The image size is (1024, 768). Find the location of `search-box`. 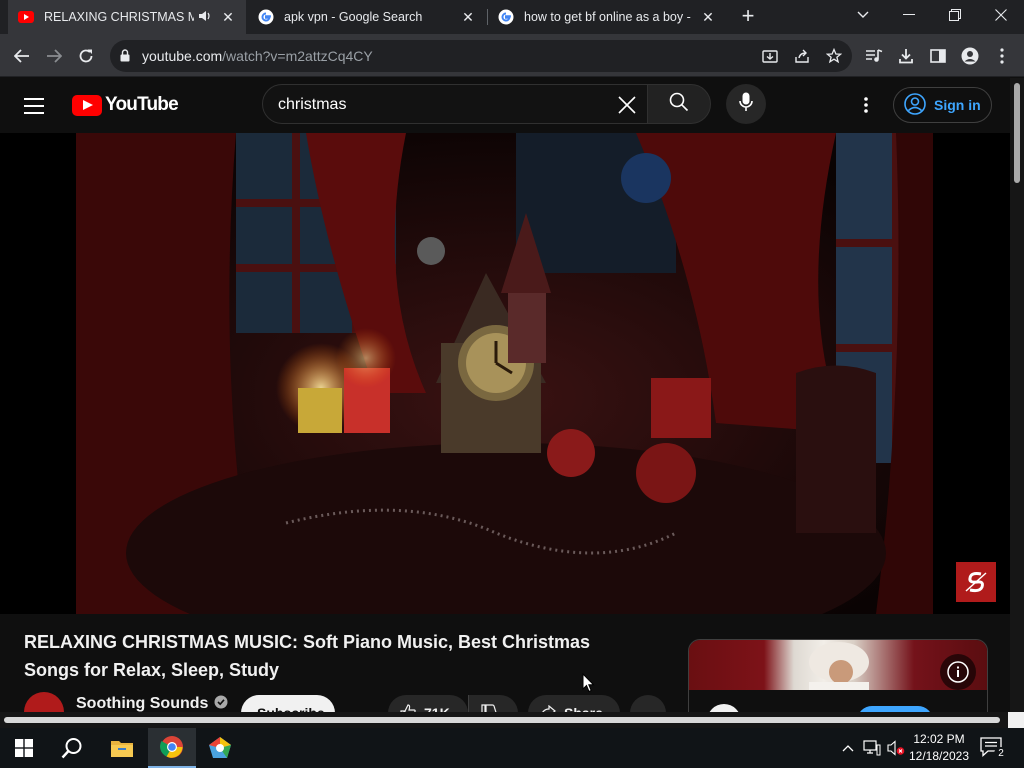

search-box is located at coordinates (455, 104).